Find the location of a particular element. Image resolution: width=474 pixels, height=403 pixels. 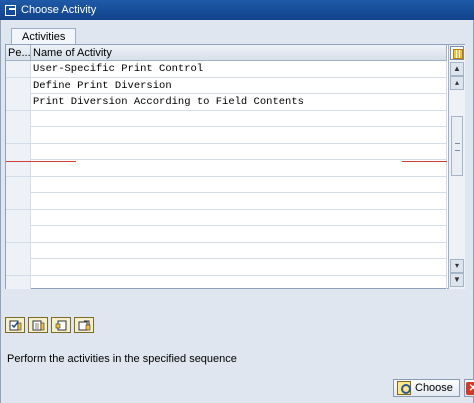

activity-name-cell: User-Specific Print Control is located at coordinates (239, 69).